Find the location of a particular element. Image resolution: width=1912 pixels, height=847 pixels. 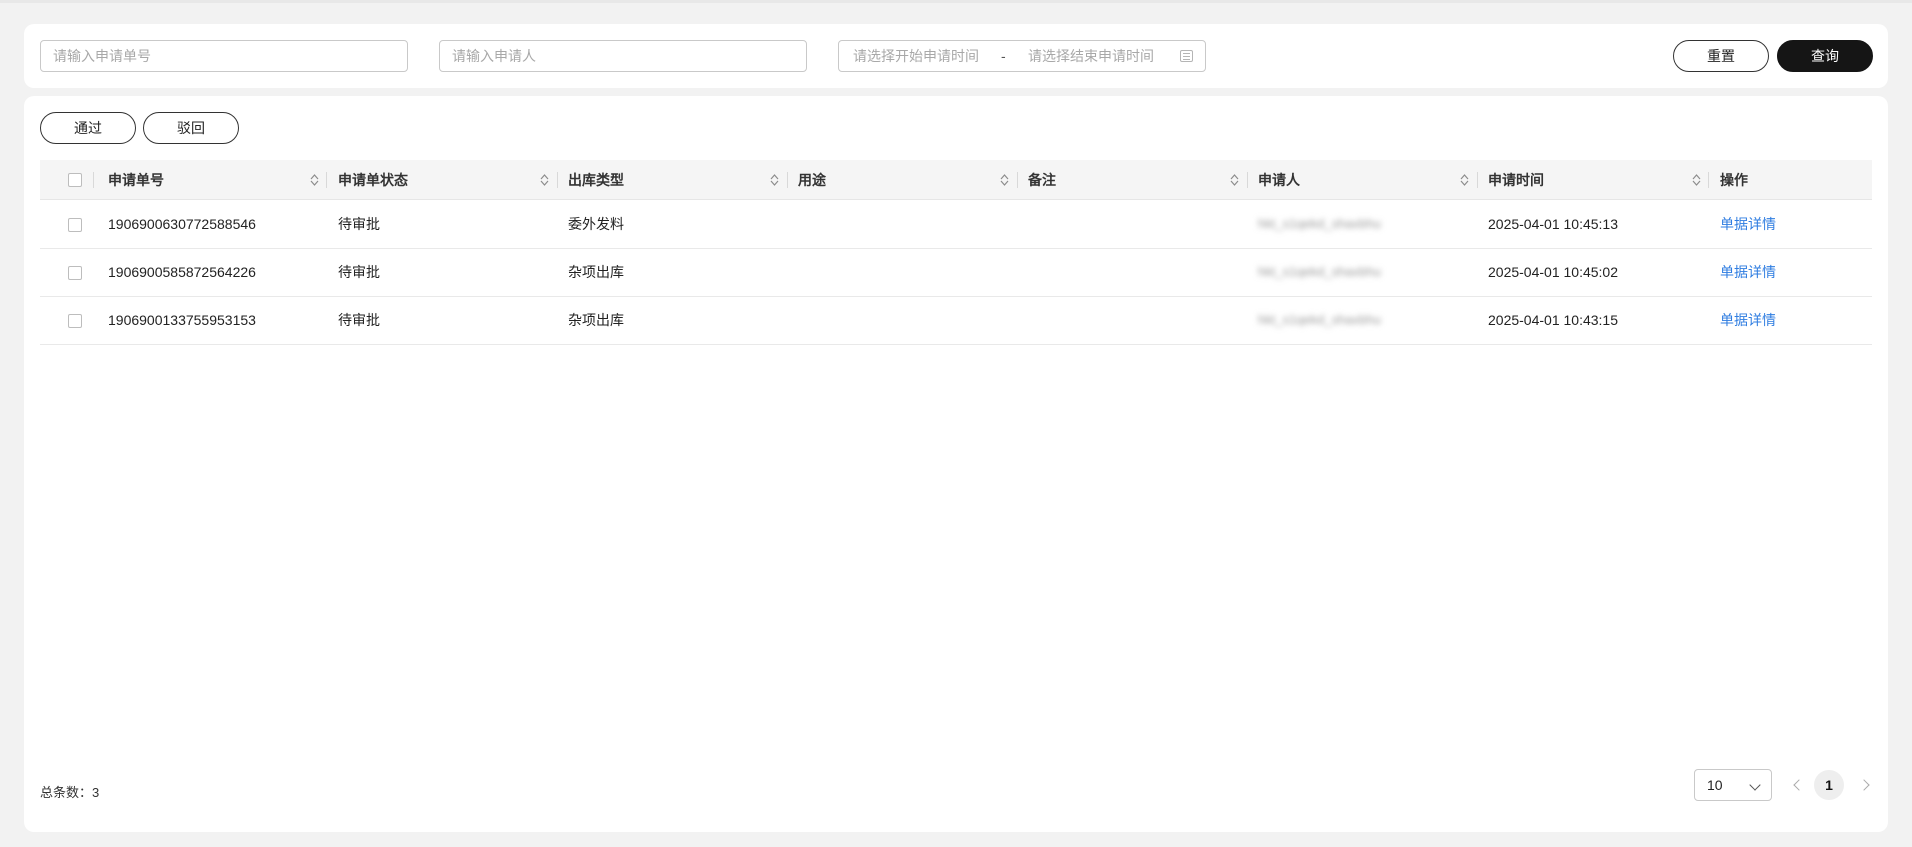

approve-button: 通过 is located at coordinates (88, 128).